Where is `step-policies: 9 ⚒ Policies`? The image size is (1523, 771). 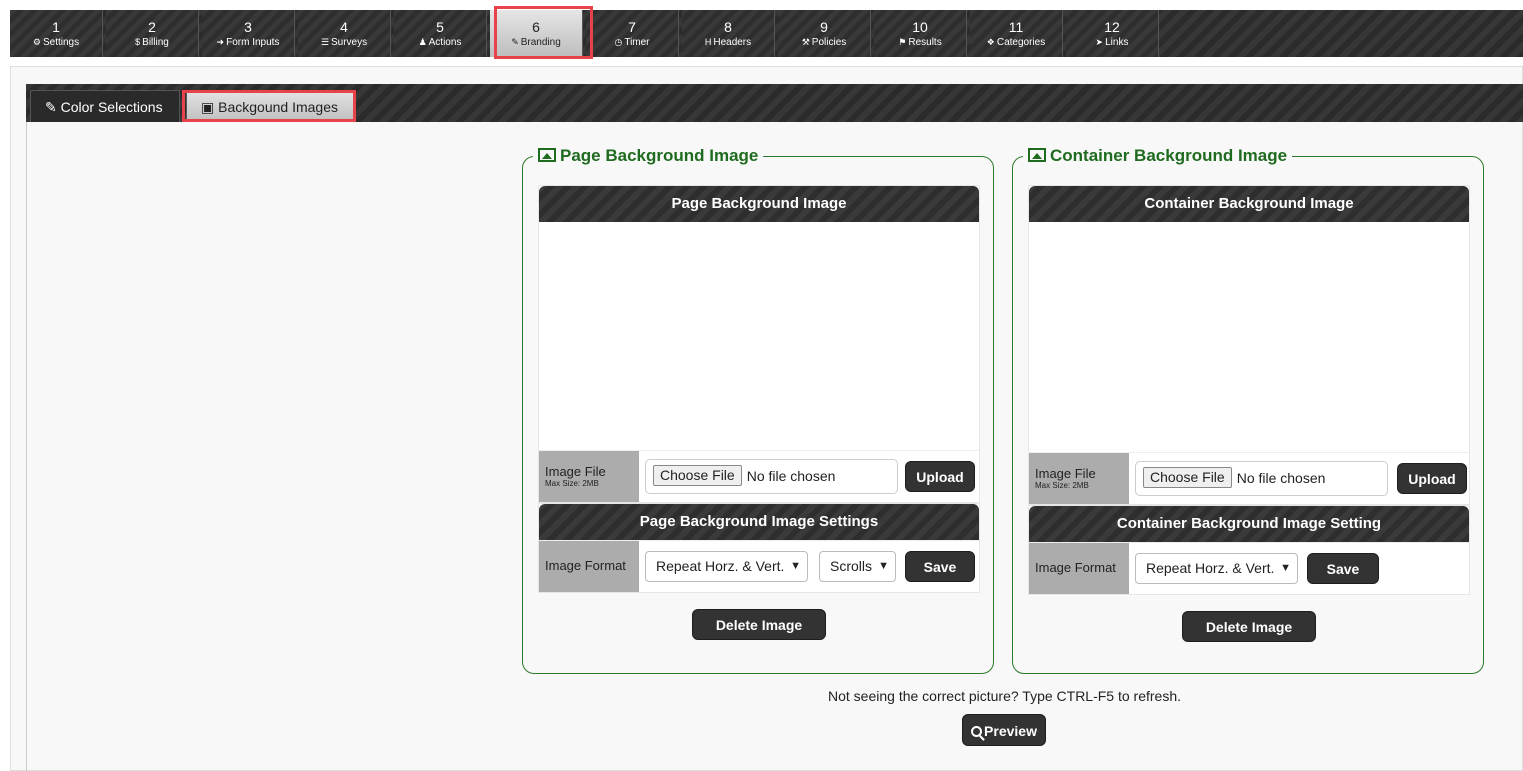
step-policies: 9 ⚒ Policies is located at coordinates (824, 33).